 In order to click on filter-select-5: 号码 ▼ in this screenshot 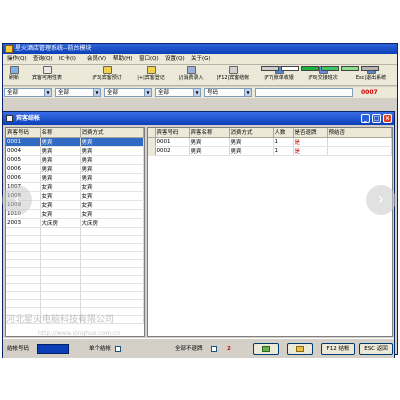, I will do `click(228, 92)`.